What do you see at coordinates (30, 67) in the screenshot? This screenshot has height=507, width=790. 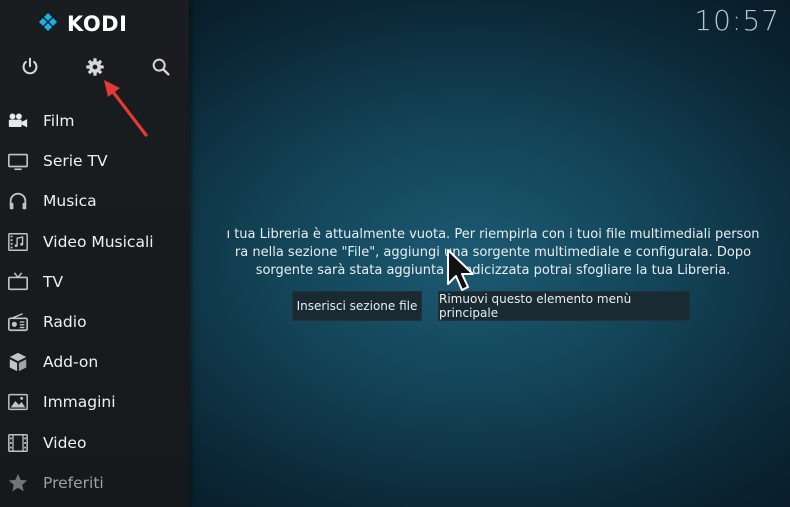 I see `power-icon` at bounding box center [30, 67].